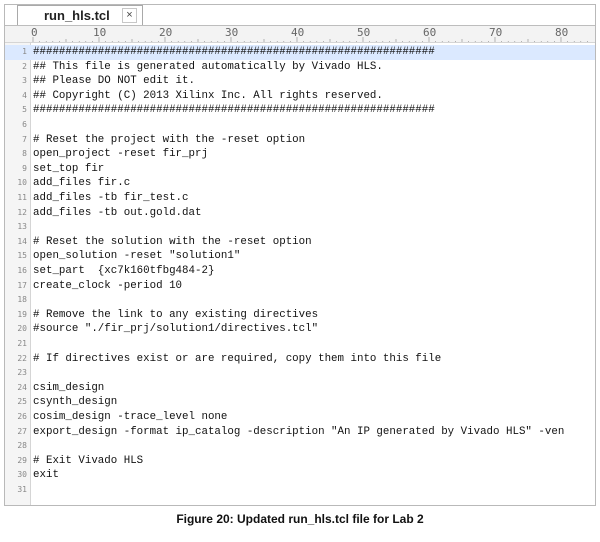  Describe the element at coordinates (22, 241) in the screenshot. I see `line-number: 14` at that location.